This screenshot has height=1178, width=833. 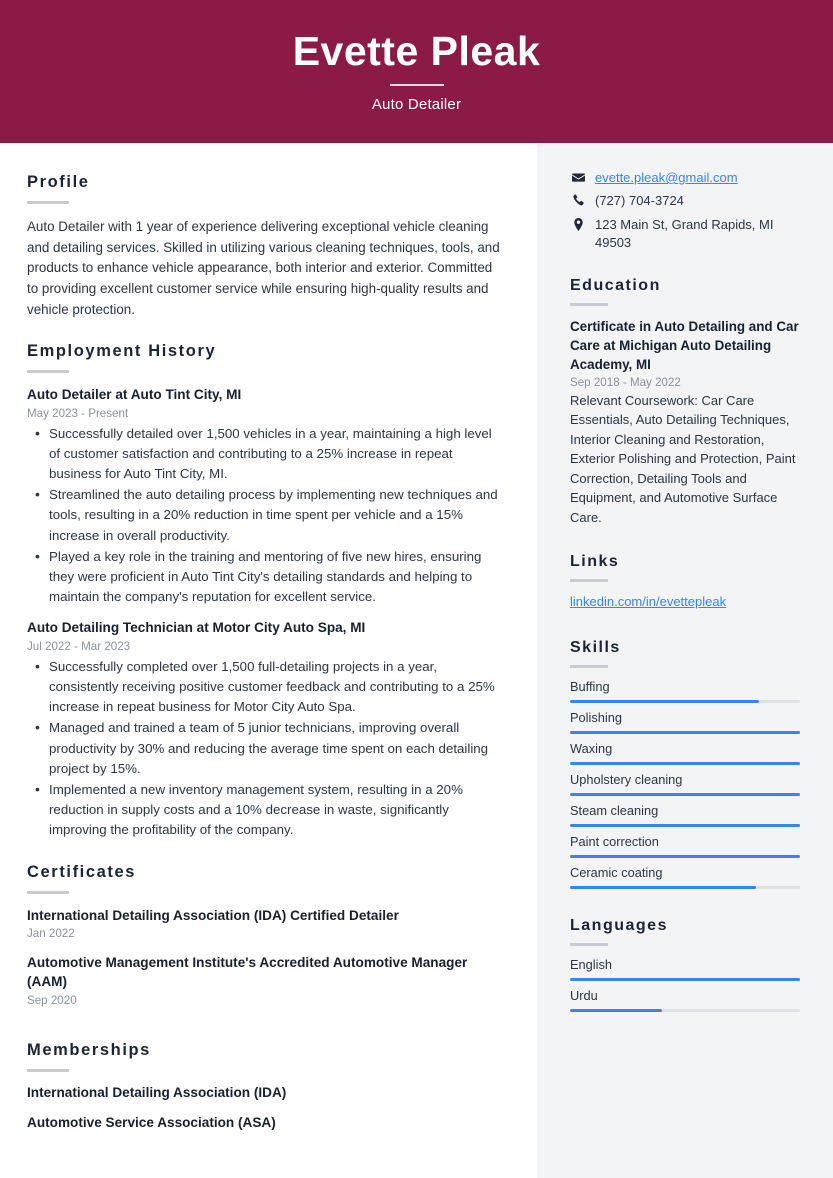 I want to click on certificate-date: Sep 2020, so click(x=52, y=1000).